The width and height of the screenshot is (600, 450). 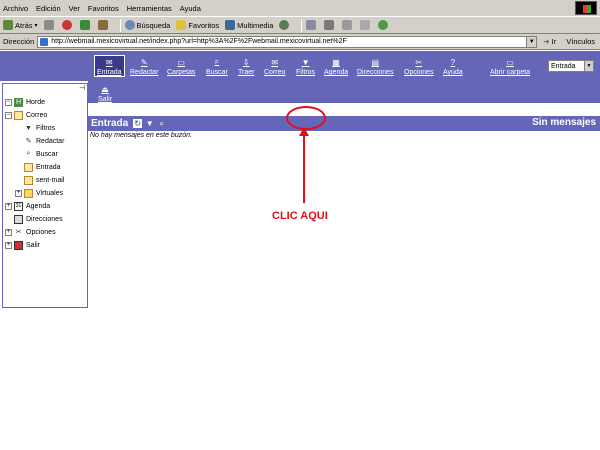 I want to click on nav-carpetas-label: Carpetas, so click(x=181, y=72).